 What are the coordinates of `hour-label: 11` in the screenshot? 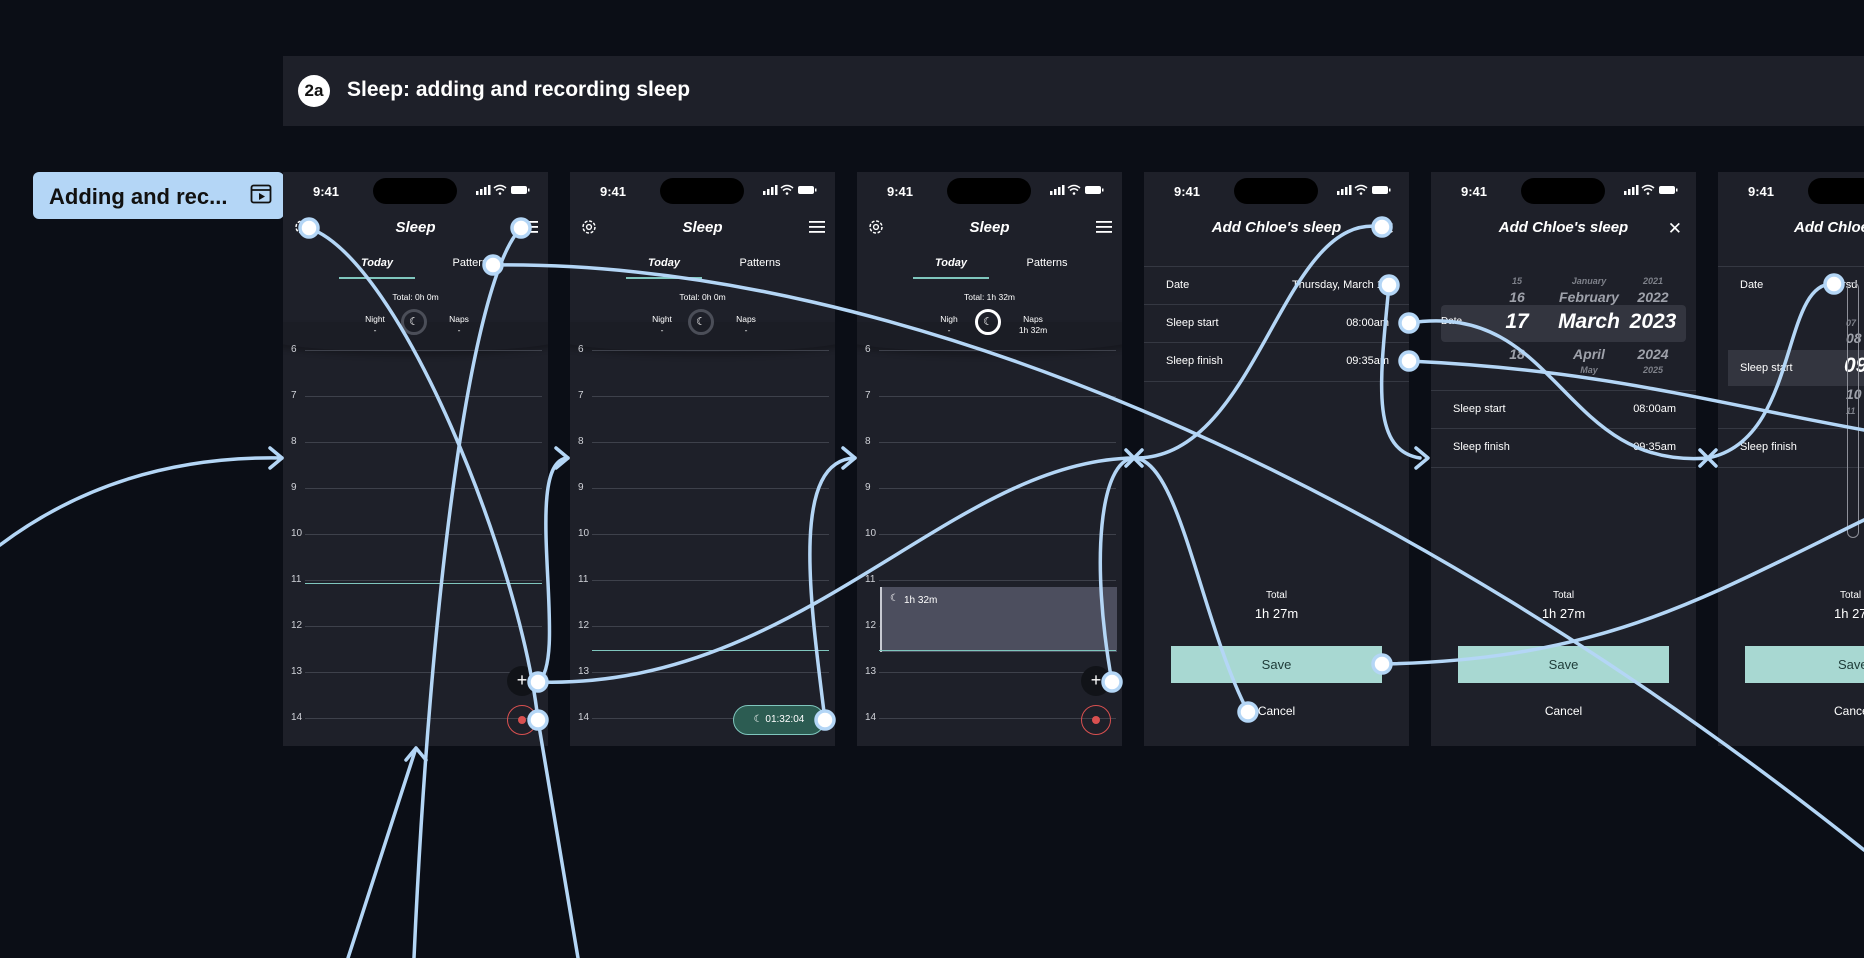 It's located at (870, 579).